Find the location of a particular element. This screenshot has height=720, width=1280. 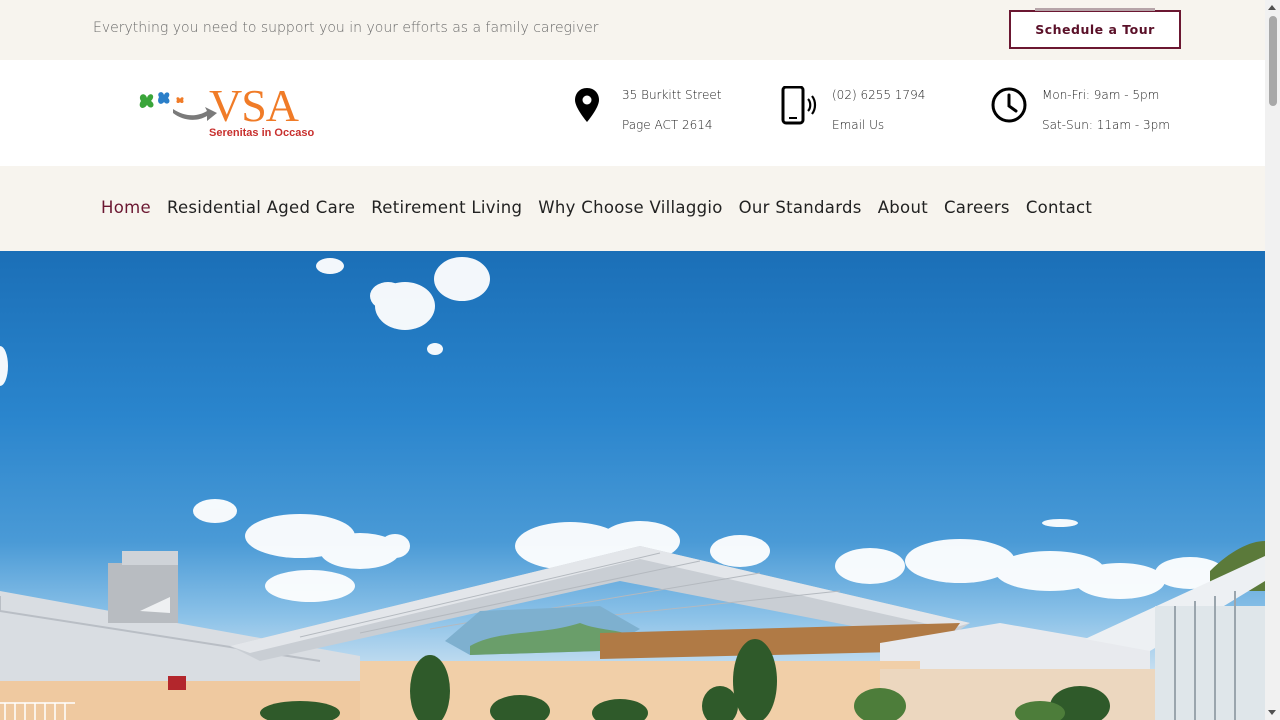

page-scrollbar is located at coordinates (1272, 360).